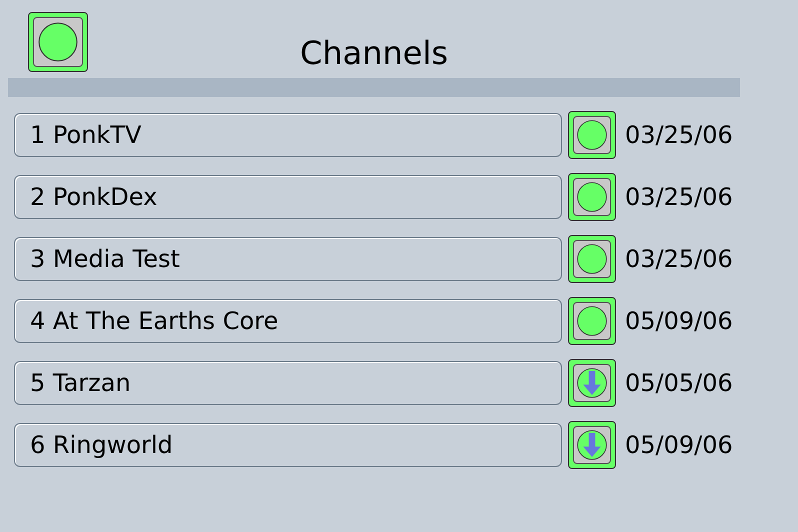 This screenshot has width=798, height=532. Describe the element at coordinates (288, 259) in the screenshot. I see `channel-button: 3 Media Test` at that location.